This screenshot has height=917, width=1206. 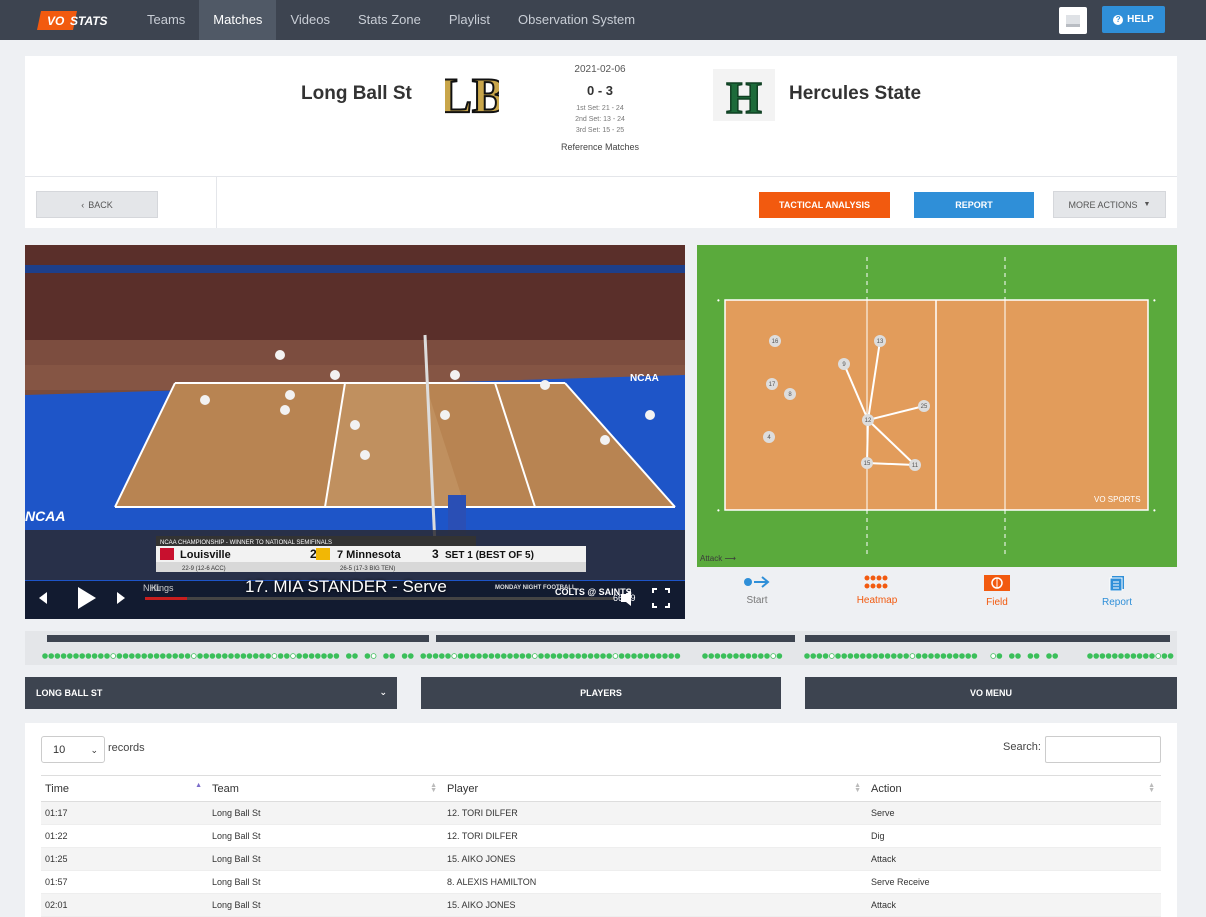 What do you see at coordinates (310, 20) in the screenshot?
I see `nav-videos: Videos` at bounding box center [310, 20].